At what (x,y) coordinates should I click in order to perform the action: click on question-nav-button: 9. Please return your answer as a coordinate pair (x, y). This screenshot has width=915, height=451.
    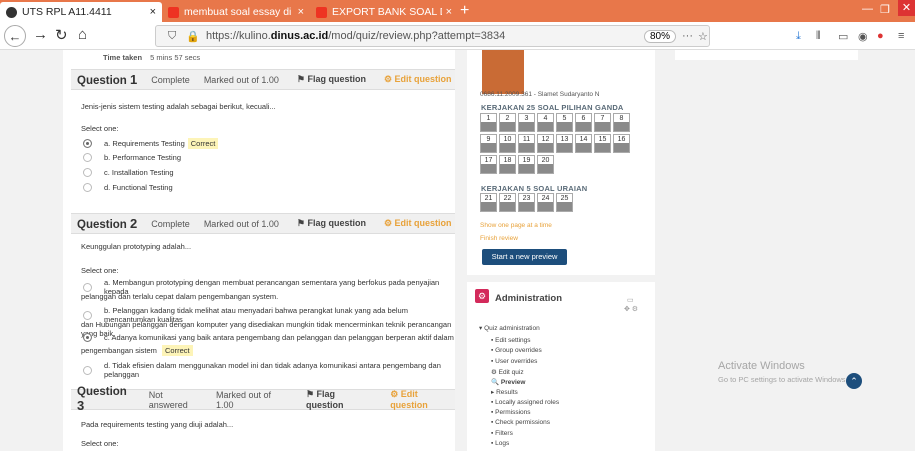
    Looking at the image, I should click on (488, 143).